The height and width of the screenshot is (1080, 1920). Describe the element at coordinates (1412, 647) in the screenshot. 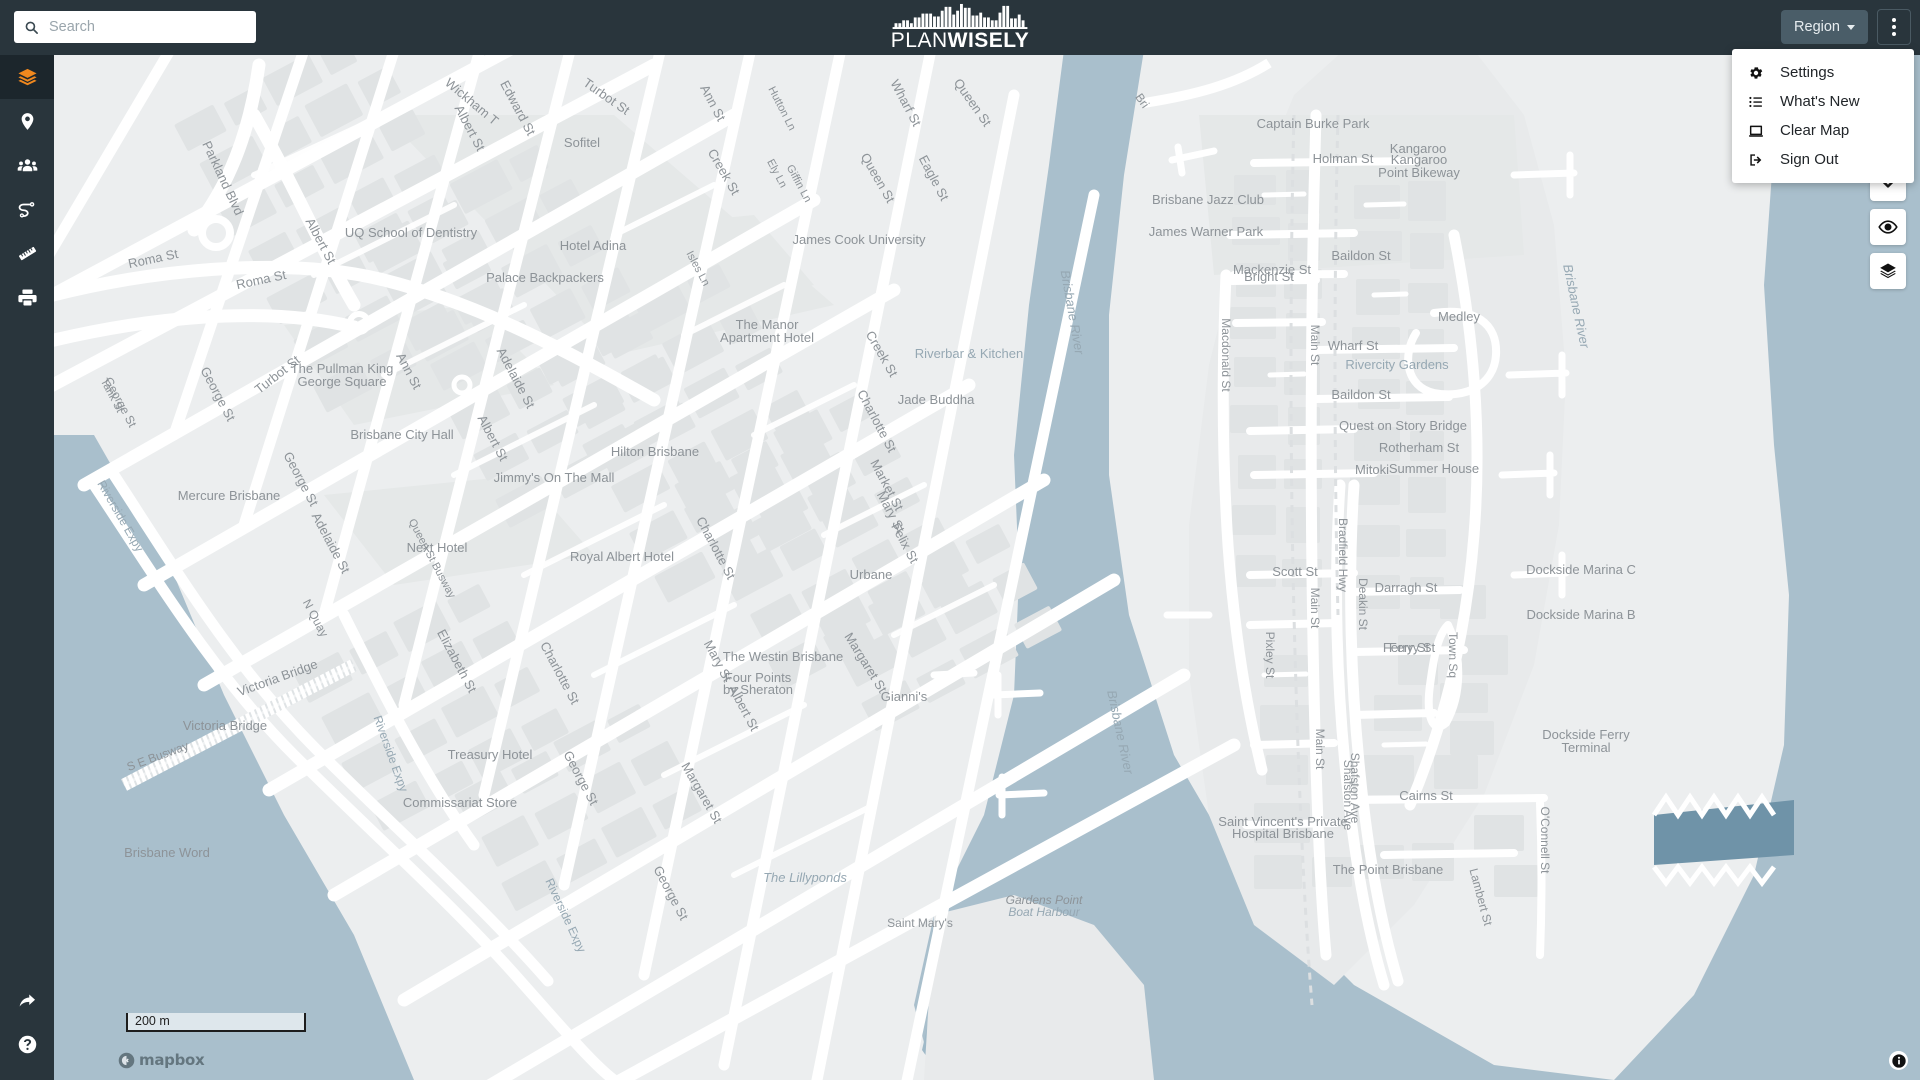

I see `map-label: Ferry St` at that location.